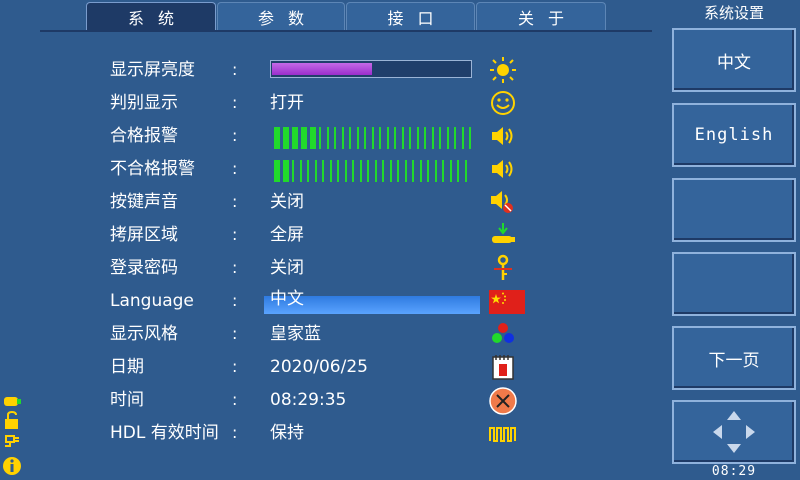 The image size is (800, 480). Describe the element at coordinates (503, 70) in the screenshot. I see `sun-icon` at that location.